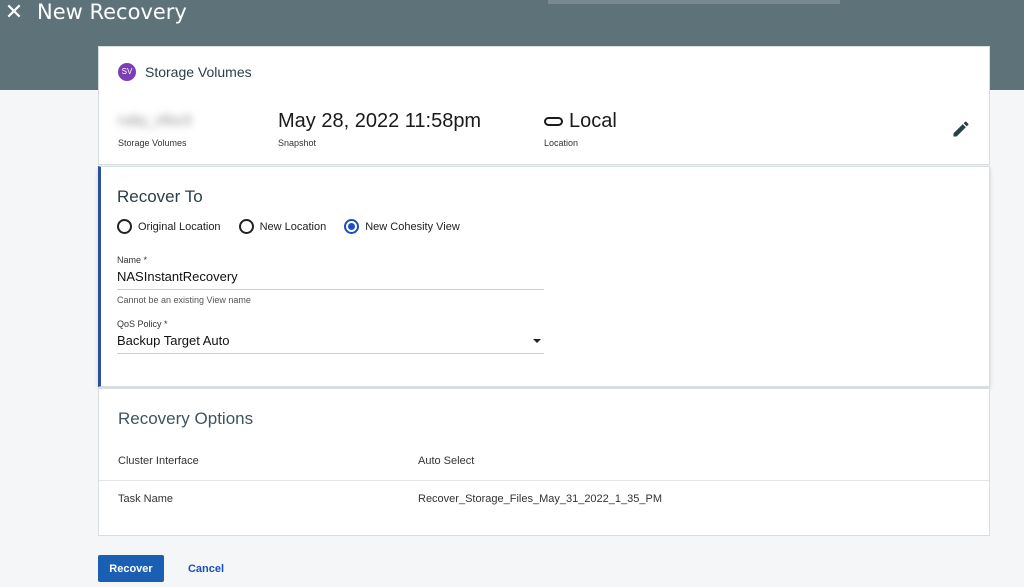 Image resolution: width=1024 pixels, height=587 pixels. I want to click on close-icon: ✕, so click(14, 12).